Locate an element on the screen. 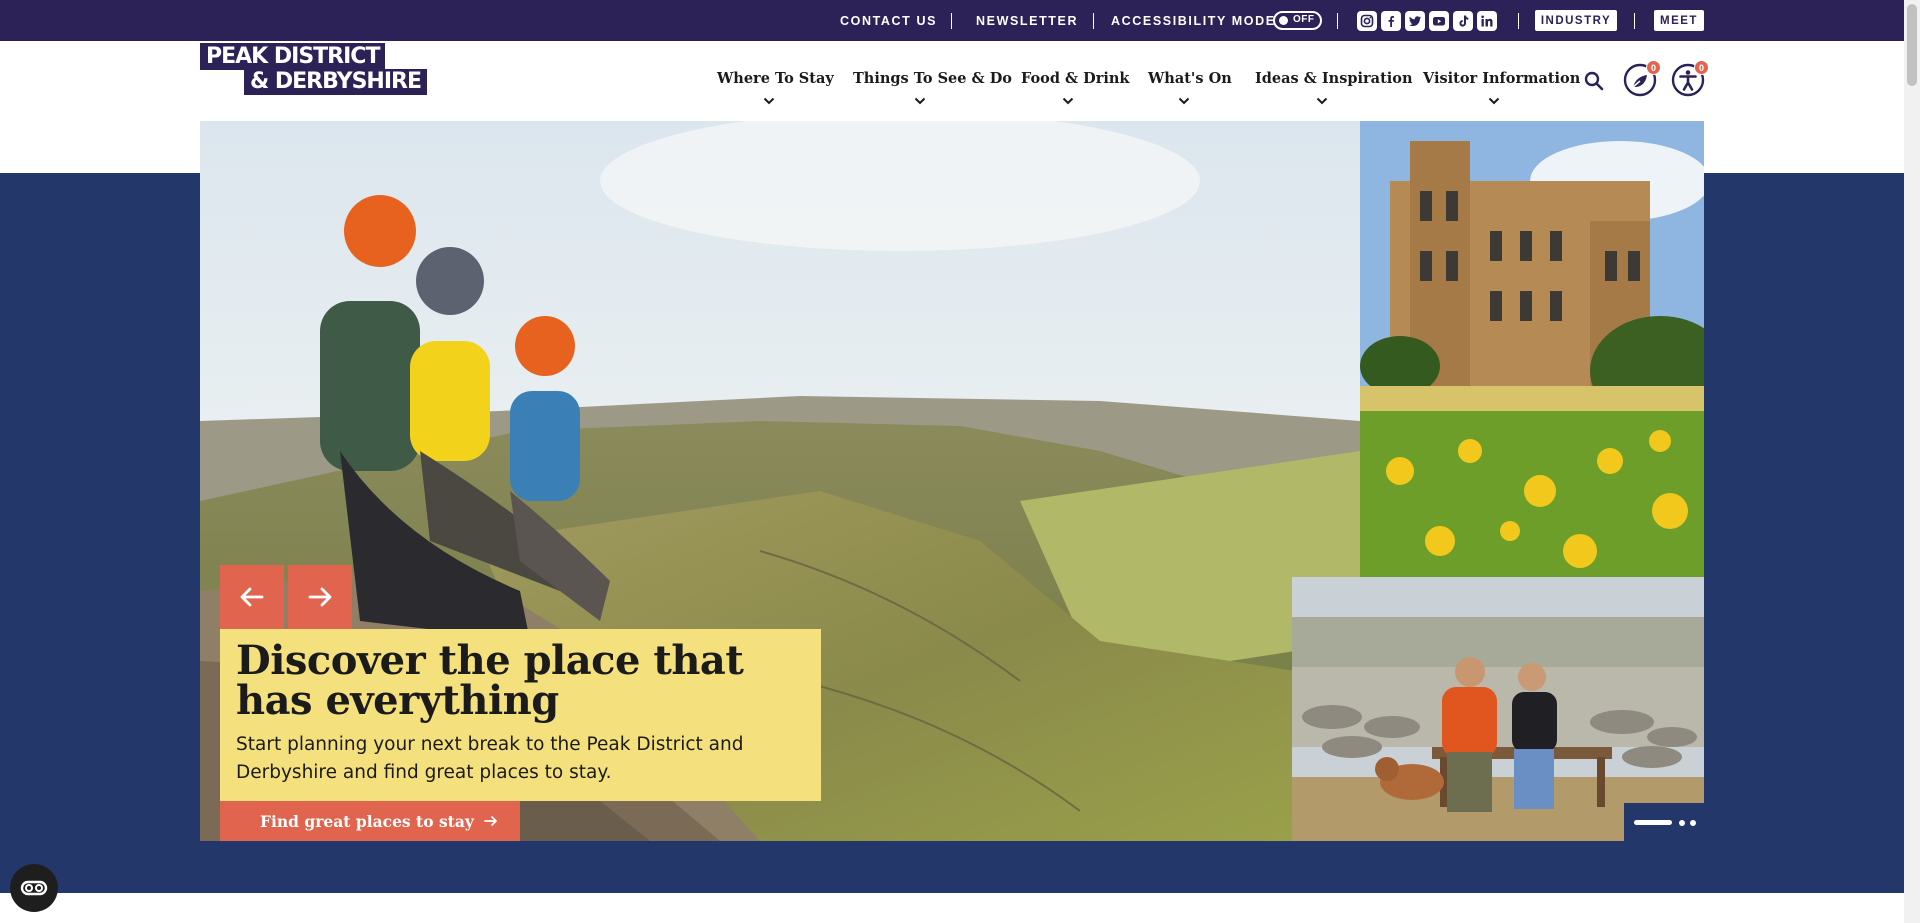  wishlist-count-badge: 0 is located at coordinates (1653, 67).